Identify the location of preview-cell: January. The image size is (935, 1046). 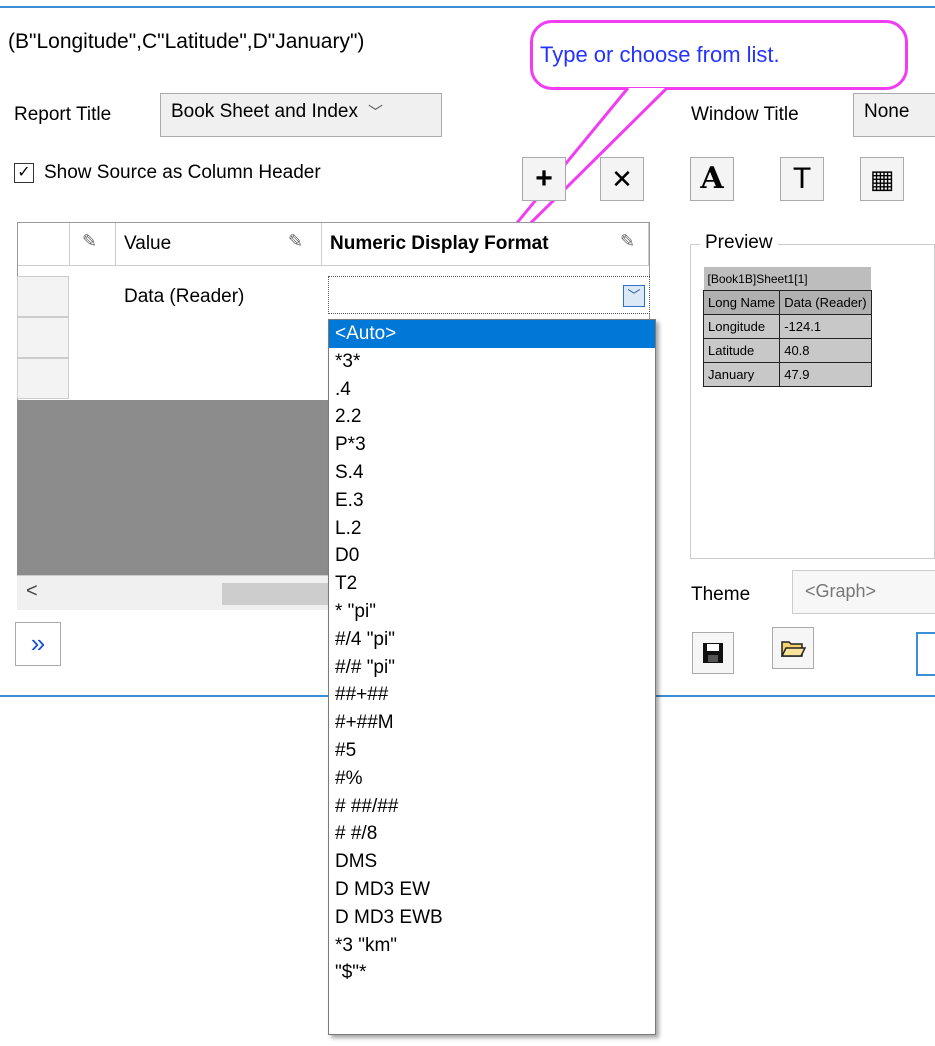
(741, 374).